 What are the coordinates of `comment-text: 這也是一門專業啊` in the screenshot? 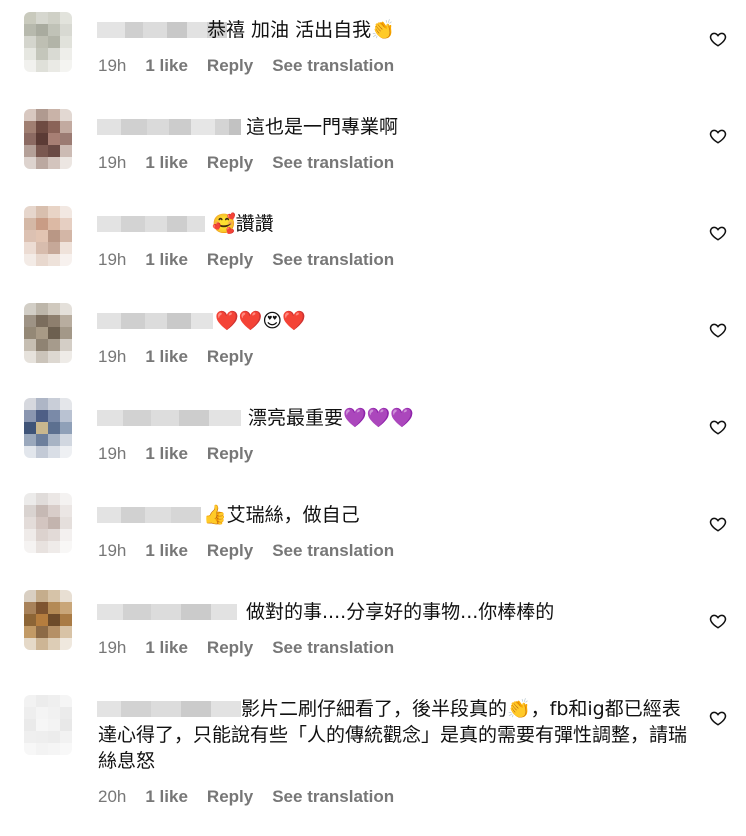 It's located at (322, 127).